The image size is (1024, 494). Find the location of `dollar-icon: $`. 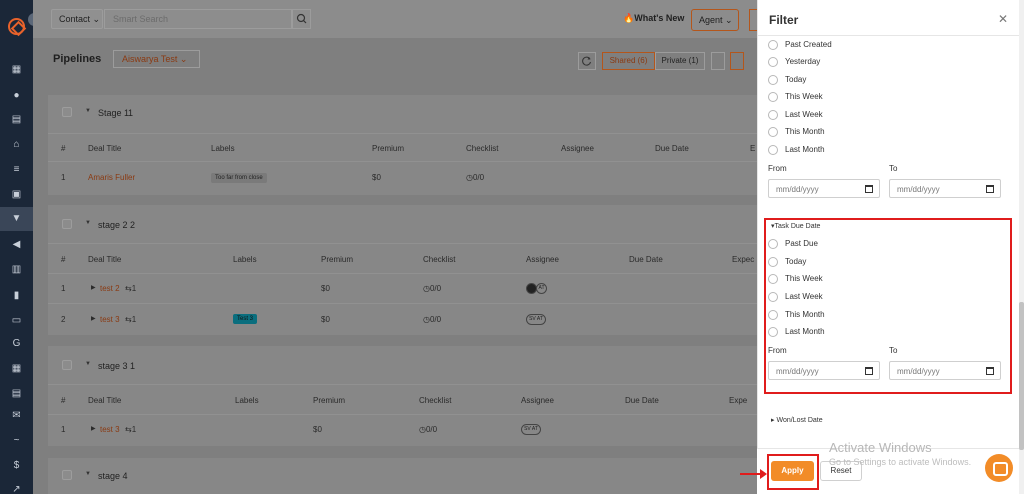

dollar-icon: $ is located at coordinates (16, 465).